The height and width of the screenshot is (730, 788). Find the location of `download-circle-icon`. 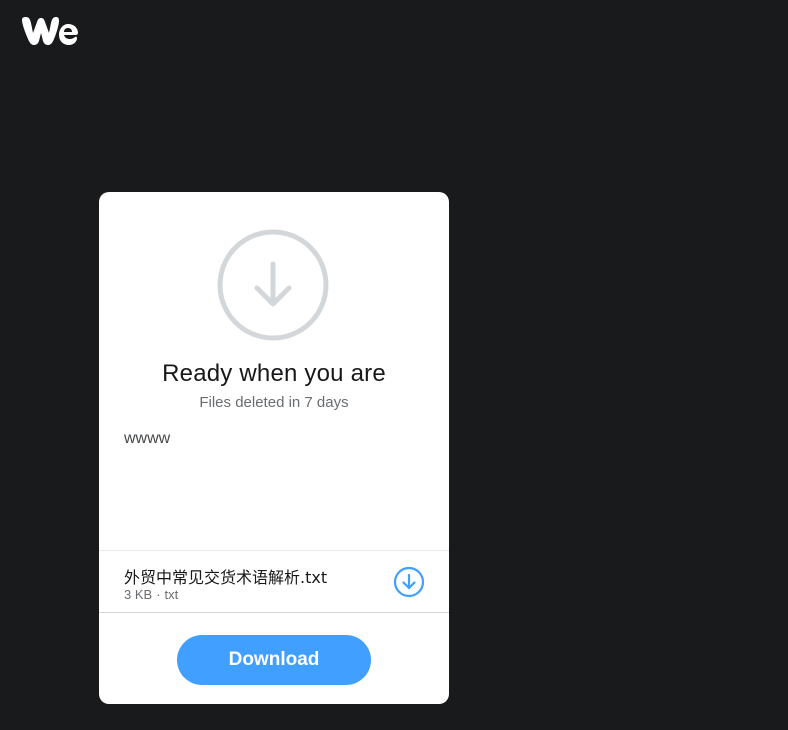

download-circle-icon is located at coordinates (409, 582).